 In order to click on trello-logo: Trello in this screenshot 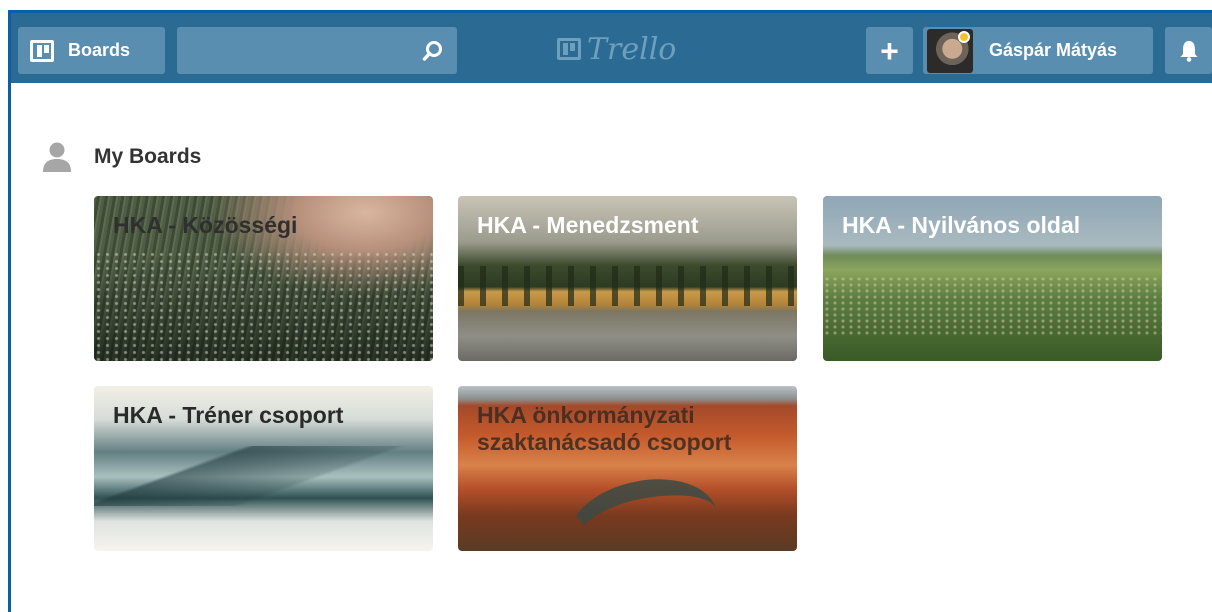, I will do `click(616, 49)`.